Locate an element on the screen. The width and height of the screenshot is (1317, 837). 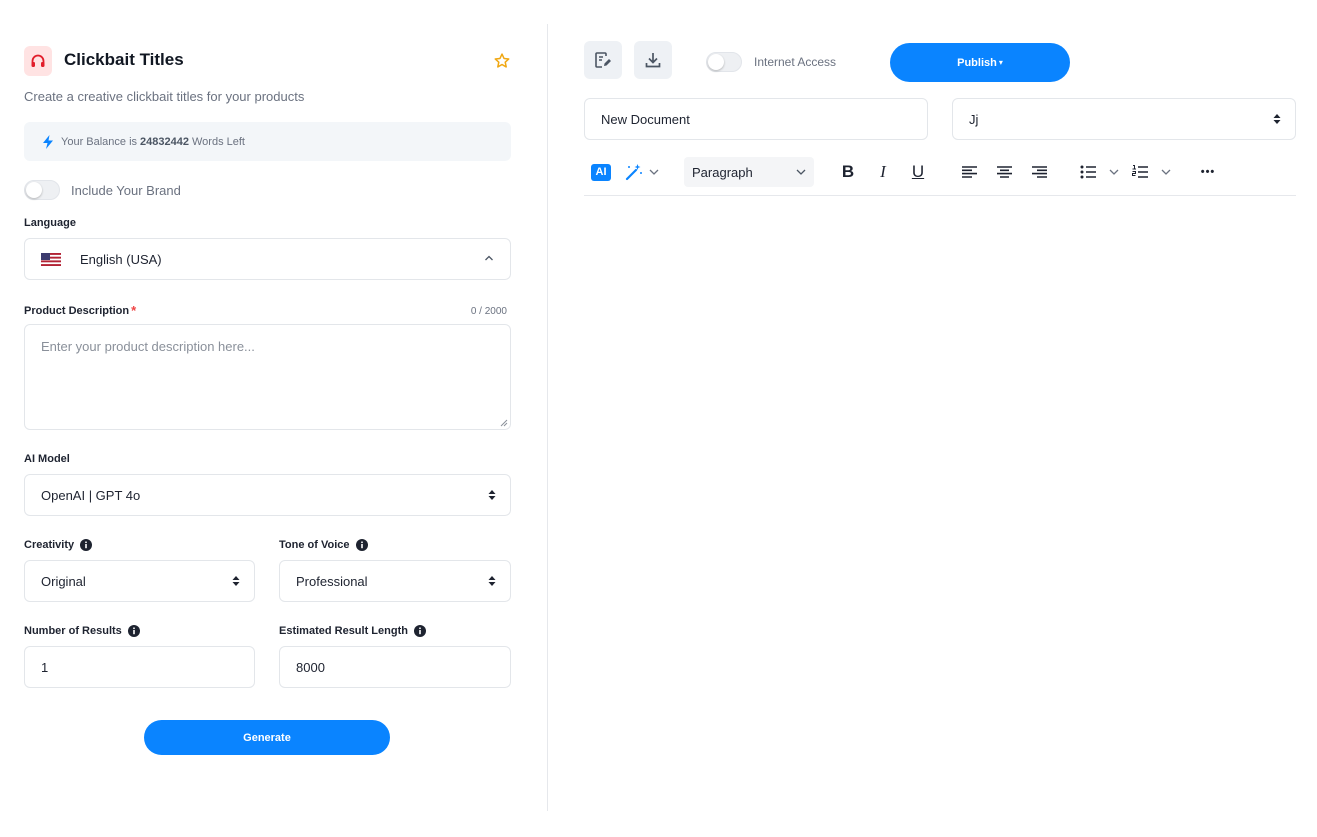
tone-of-voice-value: Professional is located at coordinates (332, 581).